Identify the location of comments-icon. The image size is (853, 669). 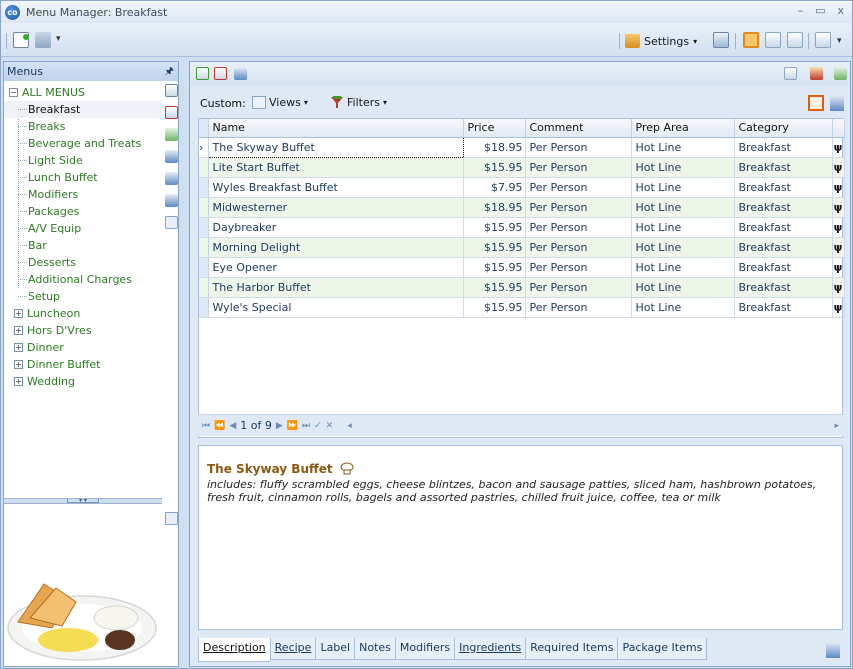
(840, 73).